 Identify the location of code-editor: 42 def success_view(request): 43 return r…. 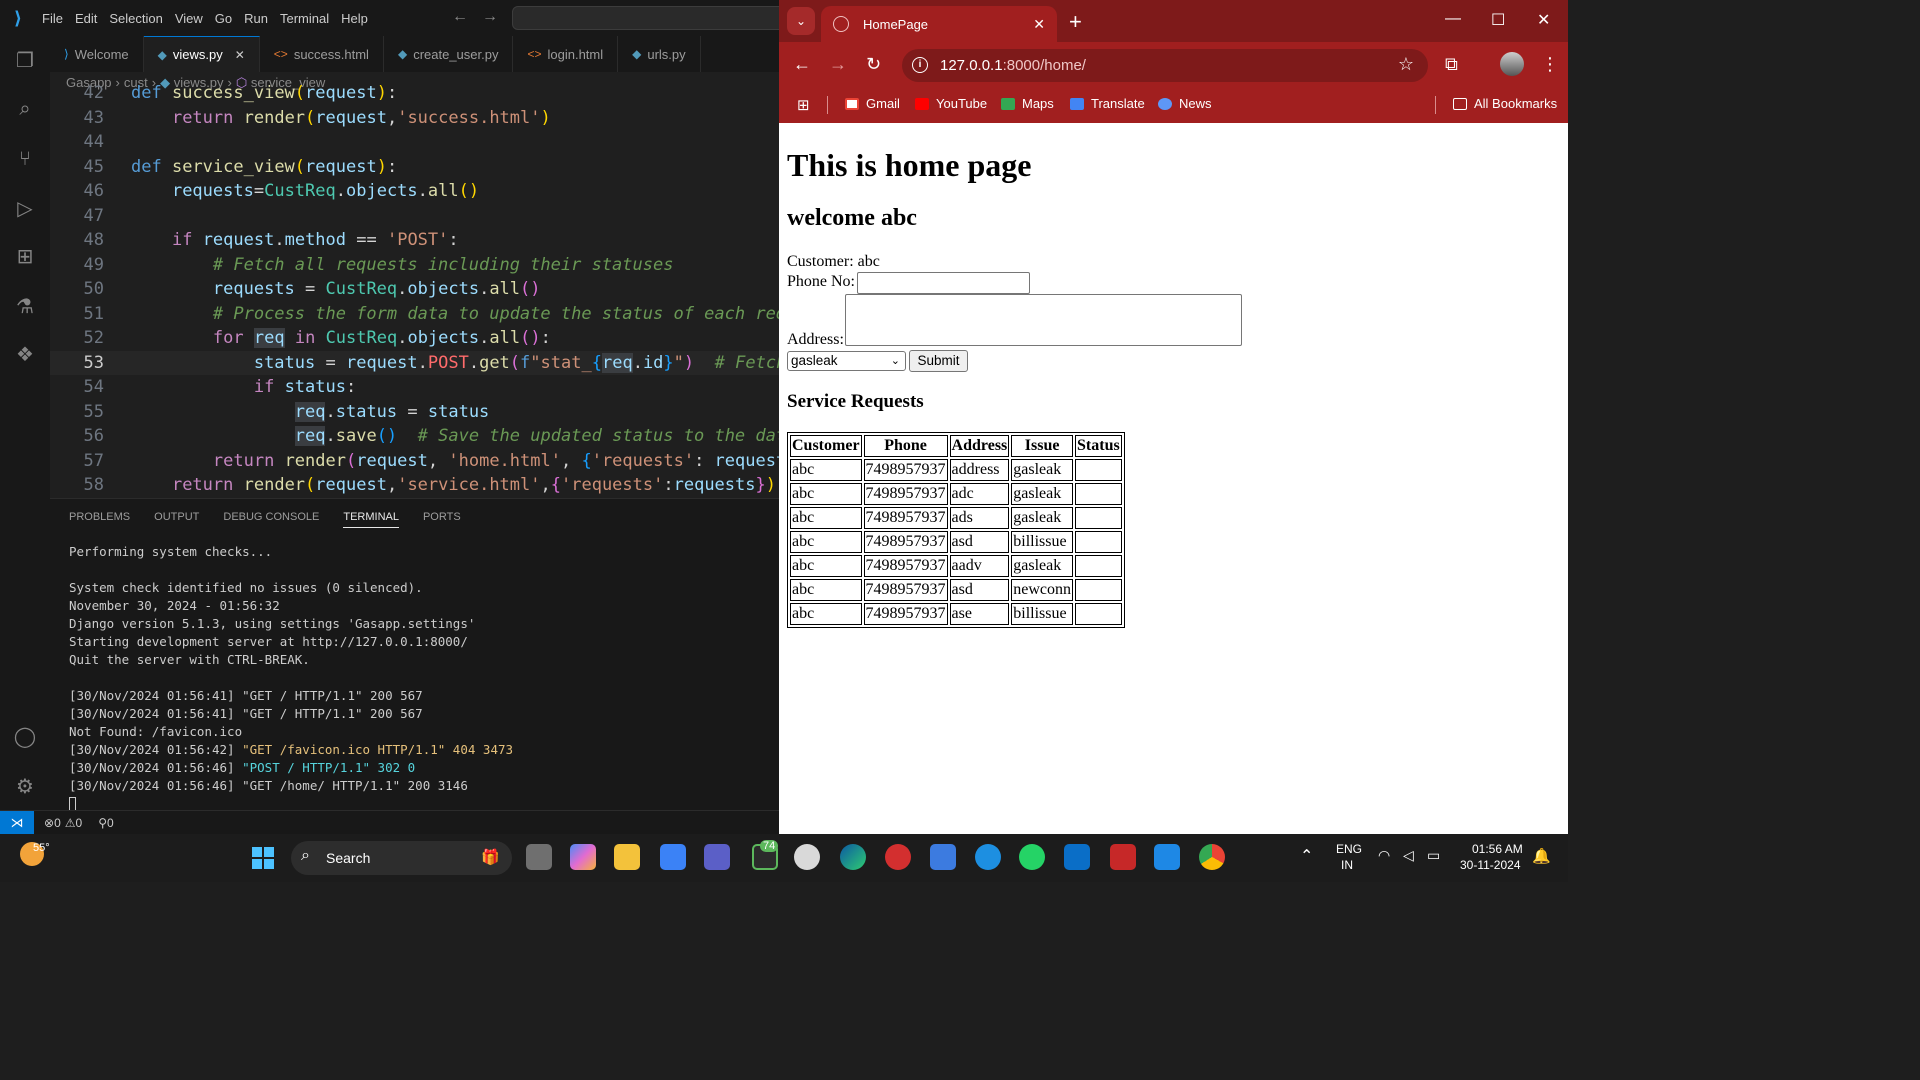
(414, 291).